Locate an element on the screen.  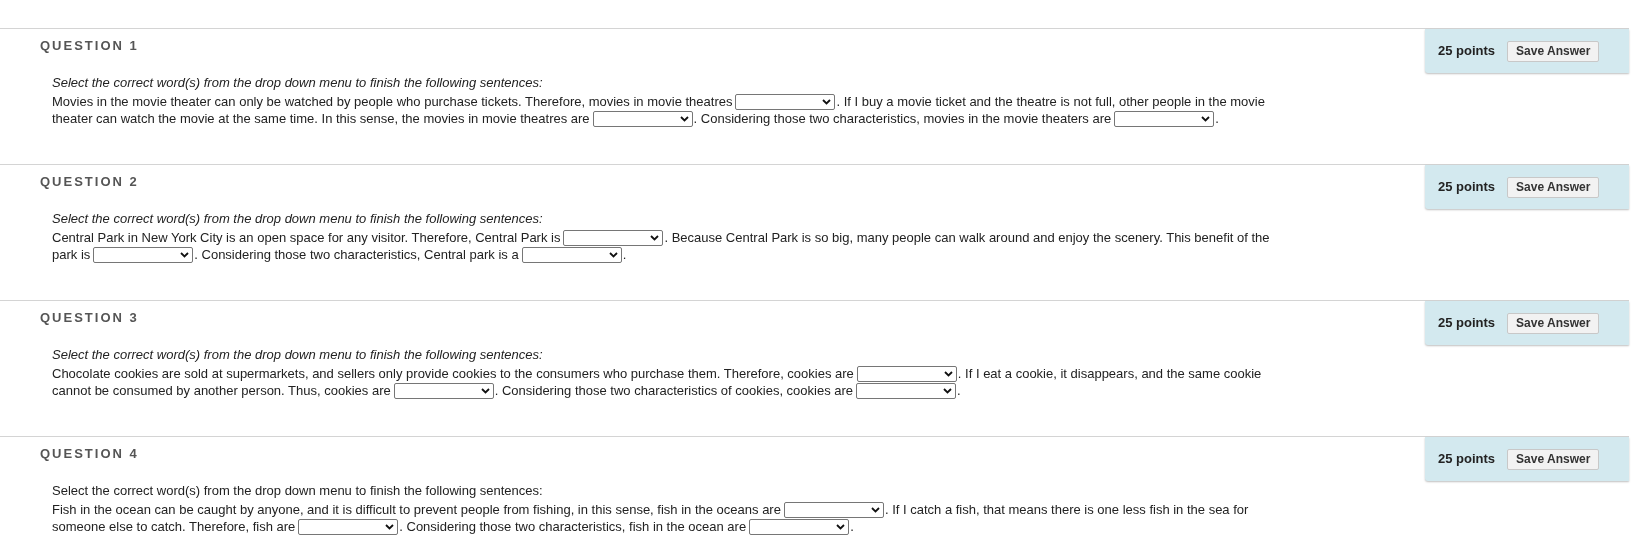
question-title: QUESTION 2 is located at coordinates (89, 182).